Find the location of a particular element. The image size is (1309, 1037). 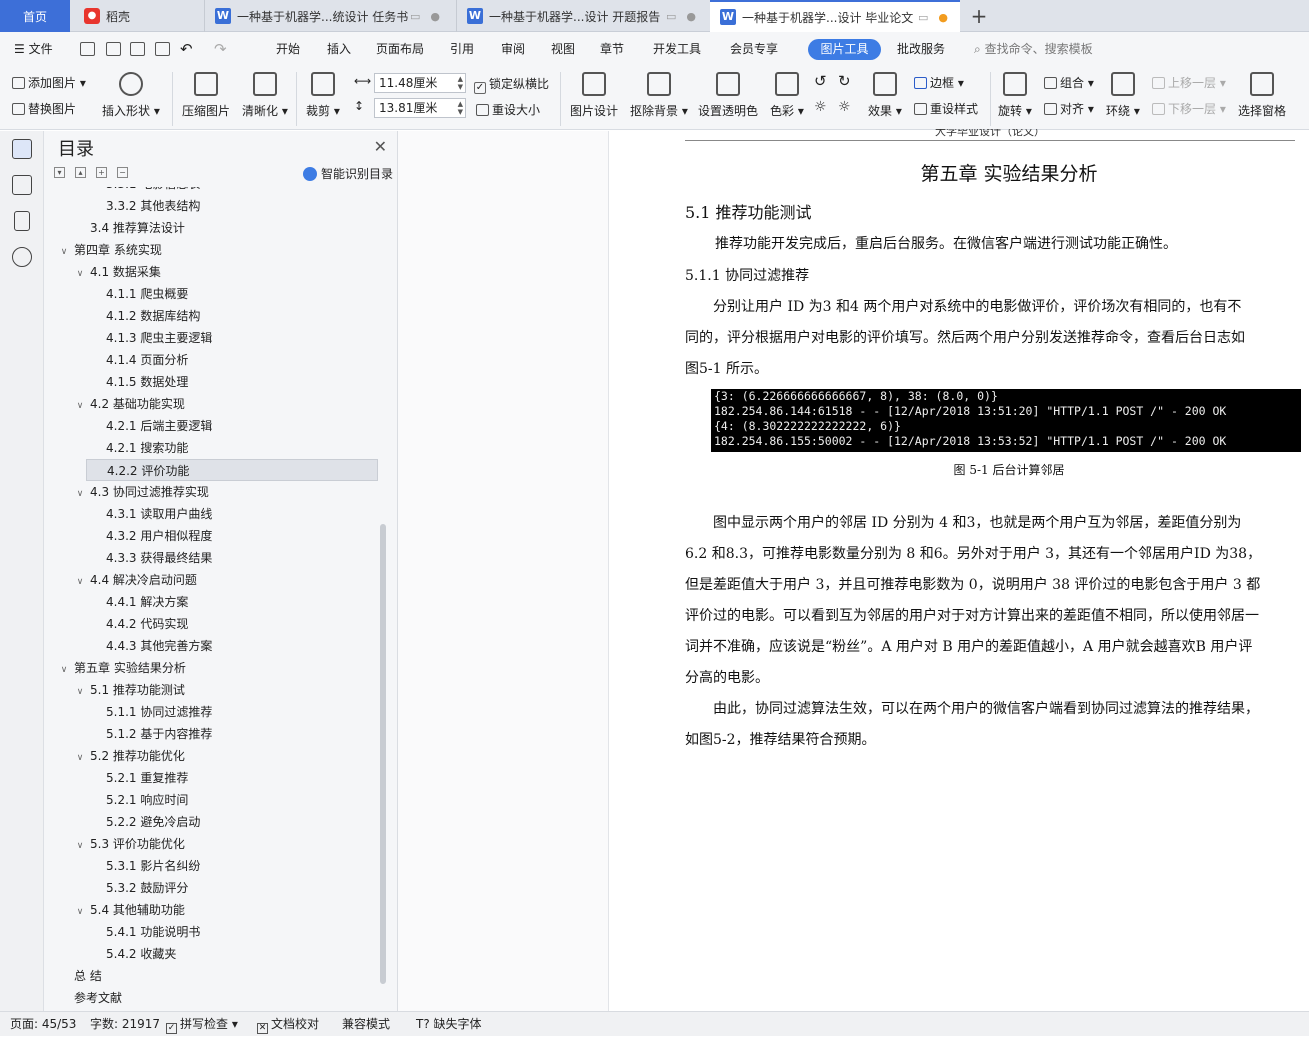

brightness-up-icon: ☼ is located at coordinates (820, 107).